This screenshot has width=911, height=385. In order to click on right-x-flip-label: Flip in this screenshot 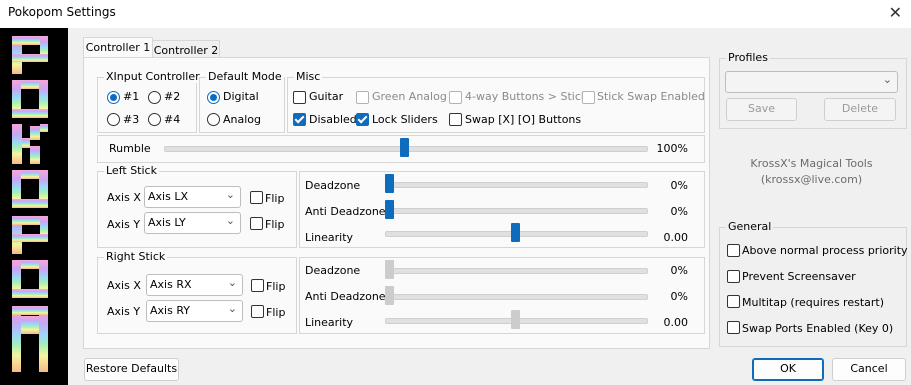, I will do `click(276, 286)`.